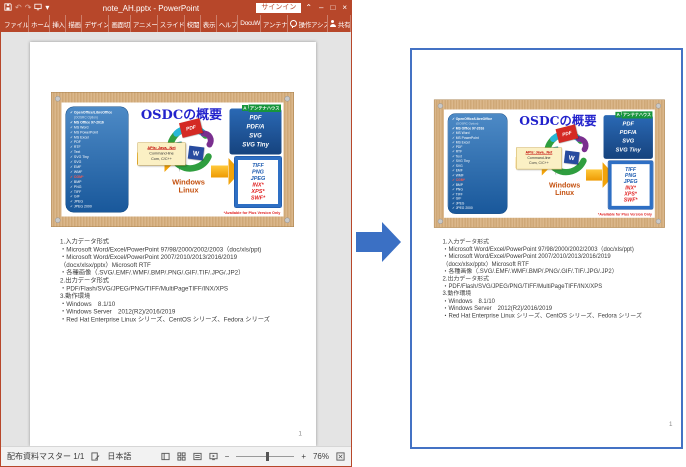 This screenshot has width=686, height=467. What do you see at coordinates (631, 194) in the screenshot?
I see `output-plus-red-list: INX* XPS* SWF*` at bounding box center [631, 194].